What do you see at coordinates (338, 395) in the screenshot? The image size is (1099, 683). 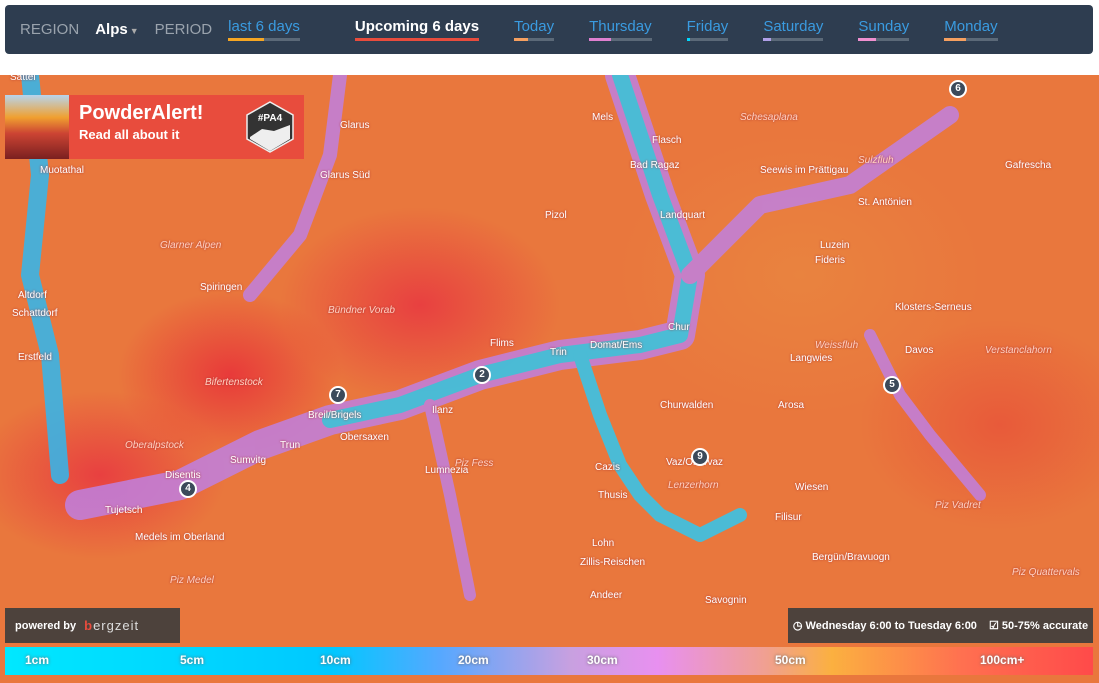 I see `station-marker: 7` at bounding box center [338, 395].